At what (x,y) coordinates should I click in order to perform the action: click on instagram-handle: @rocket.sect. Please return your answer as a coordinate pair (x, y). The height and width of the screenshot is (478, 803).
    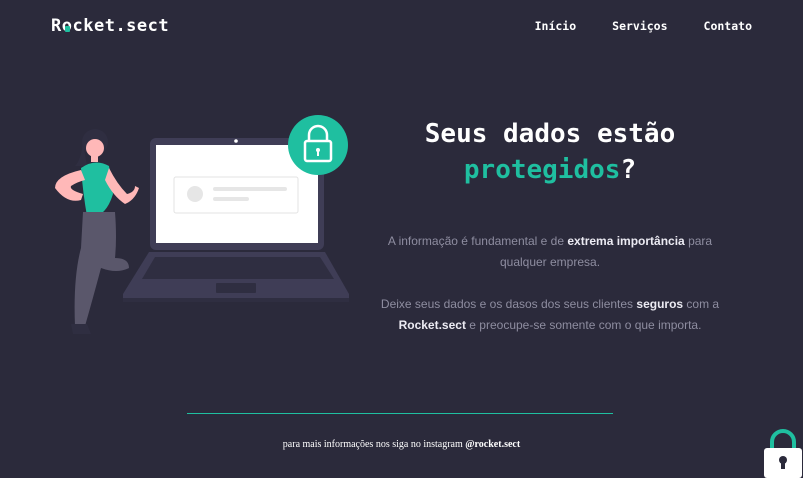
    Looking at the image, I should click on (492, 444).